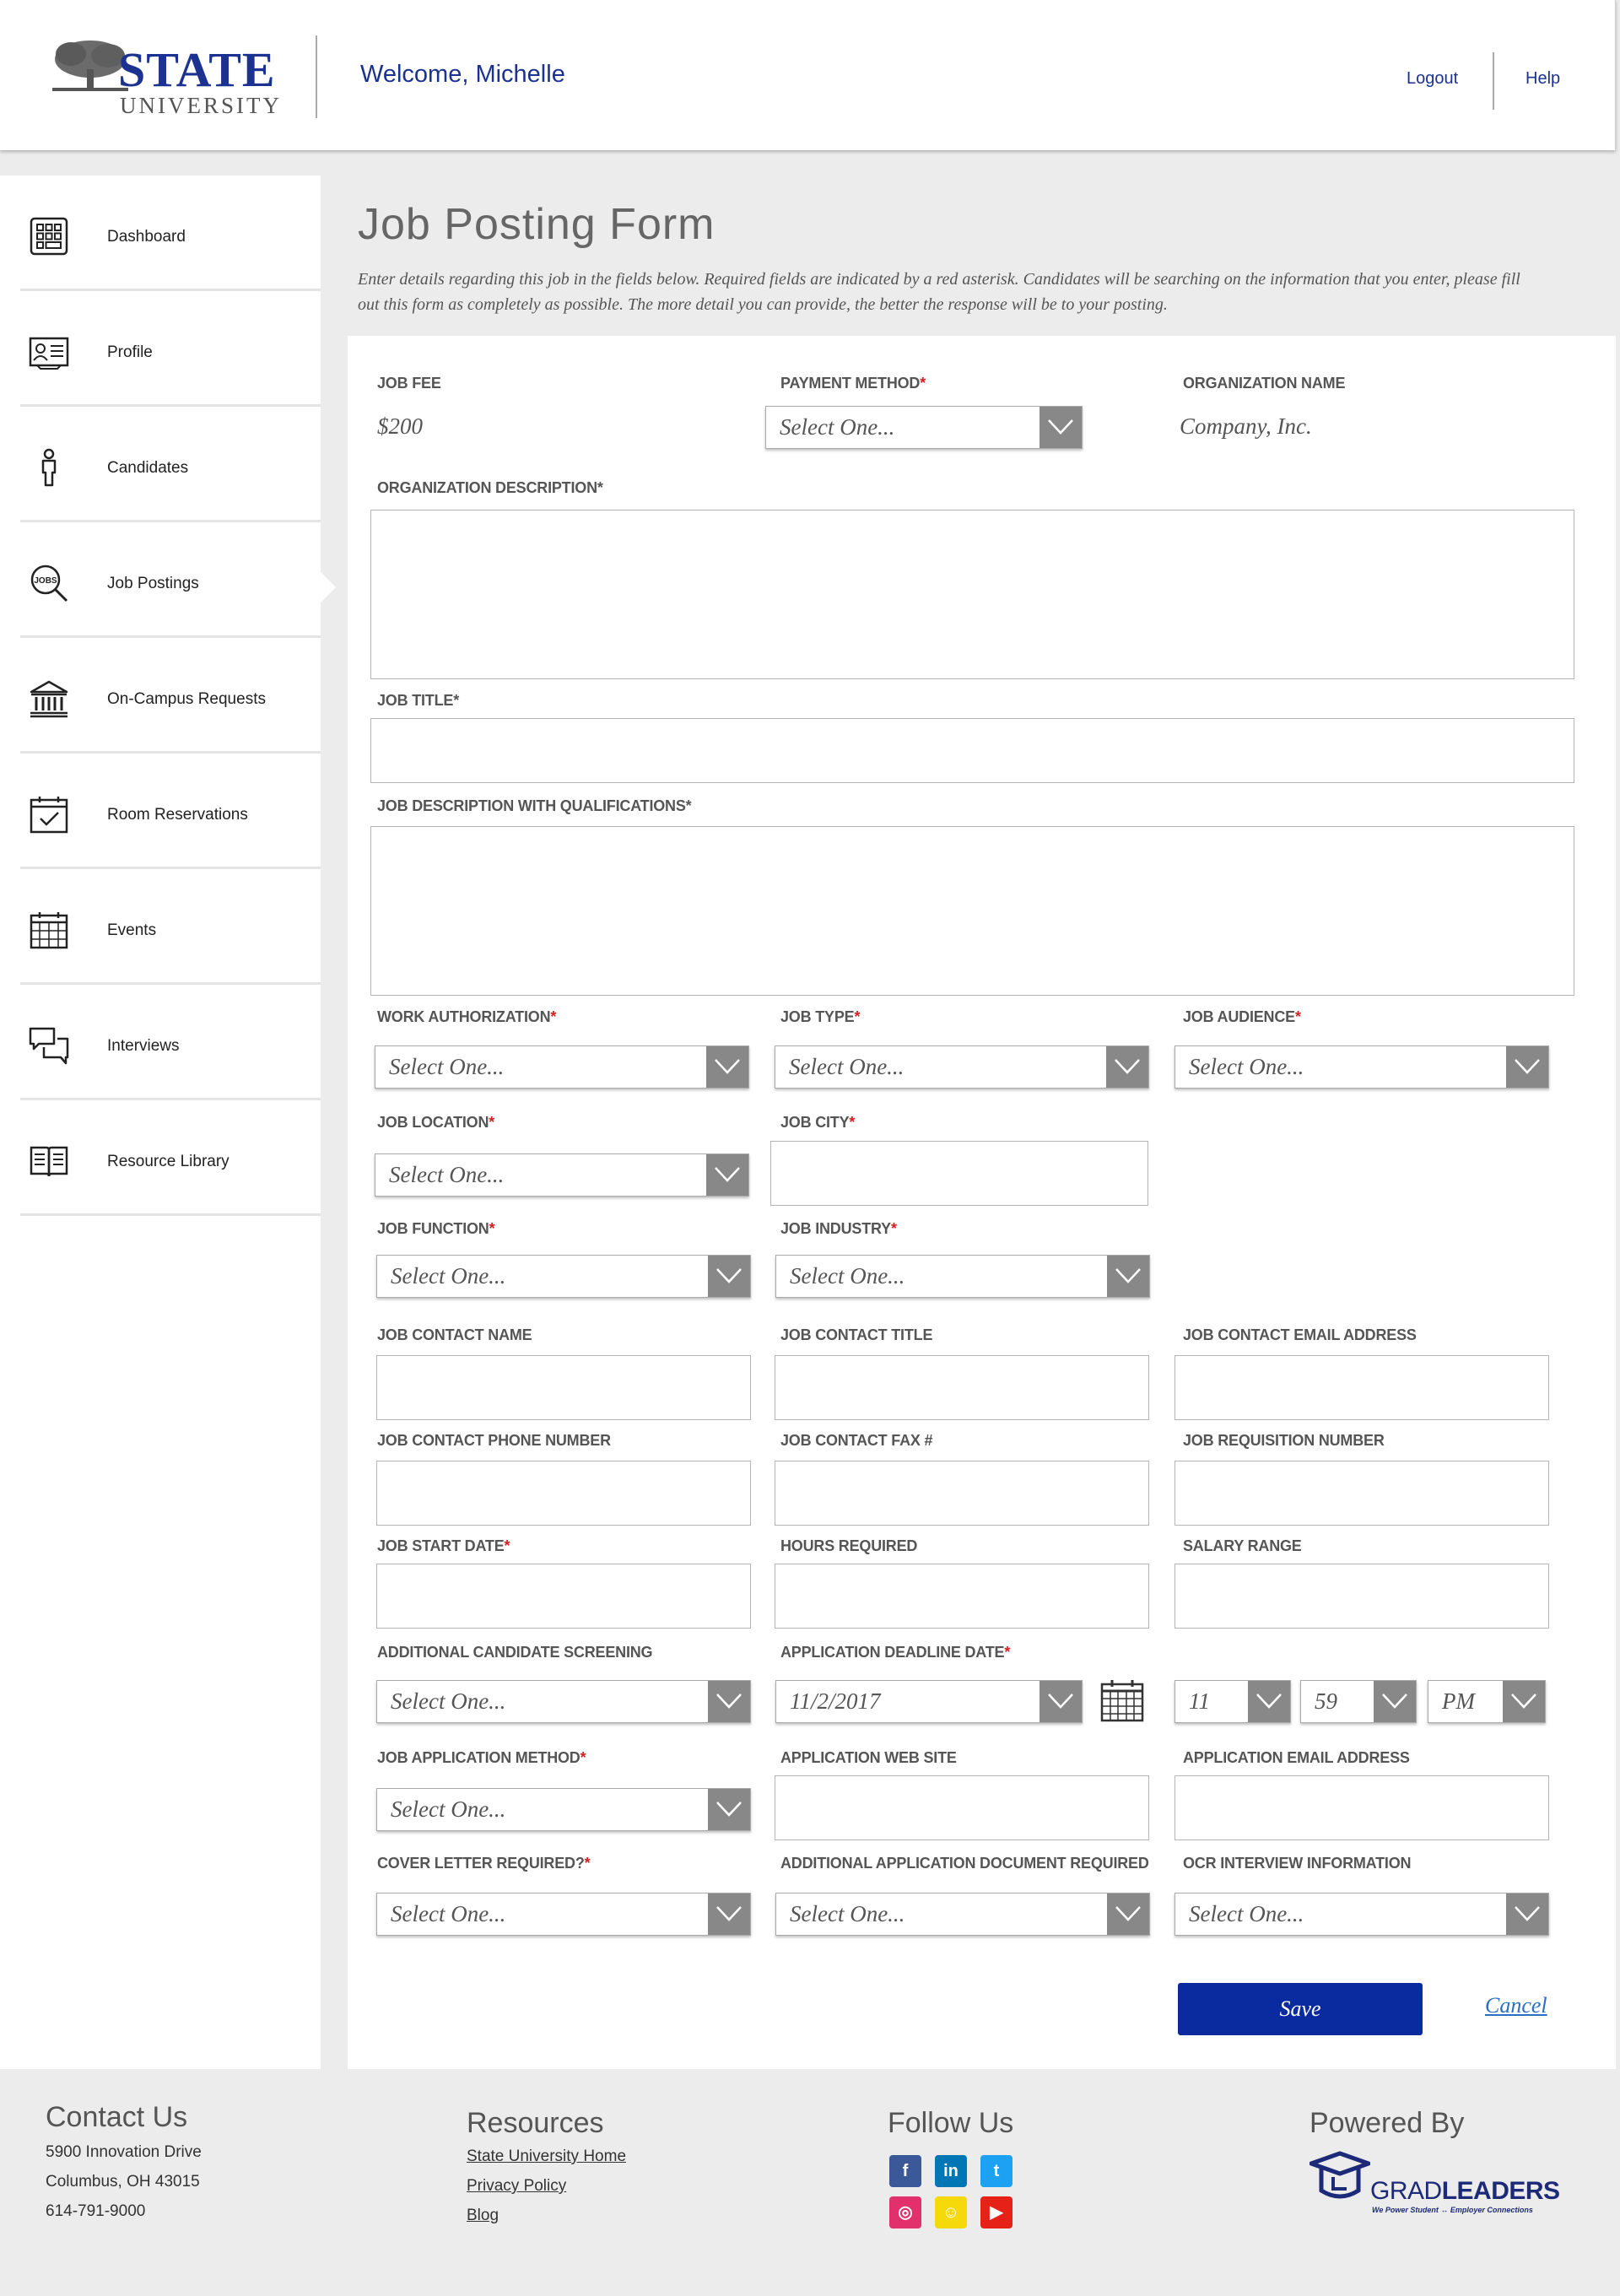  Describe the element at coordinates (1516, 2005) in the screenshot. I see `cancel-link: Cancel` at that location.